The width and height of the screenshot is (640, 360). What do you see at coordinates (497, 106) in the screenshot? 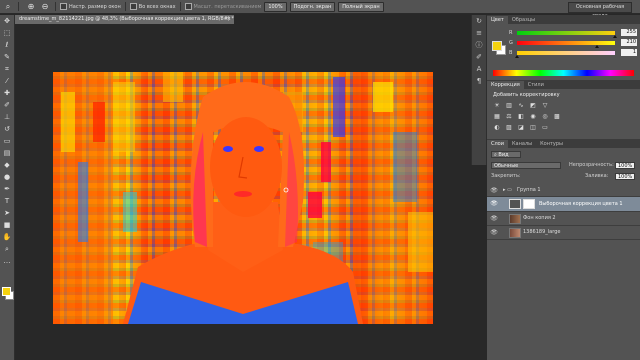
I see `brightness-contrast-icon: ☀` at bounding box center [497, 106].